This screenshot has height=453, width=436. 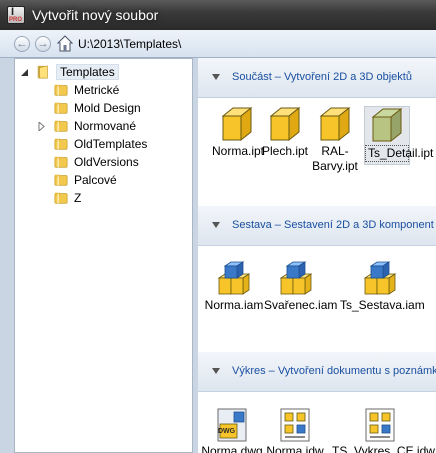 What do you see at coordinates (106, 162) in the screenshot?
I see `tree-item-label: OldVersions` at bounding box center [106, 162].